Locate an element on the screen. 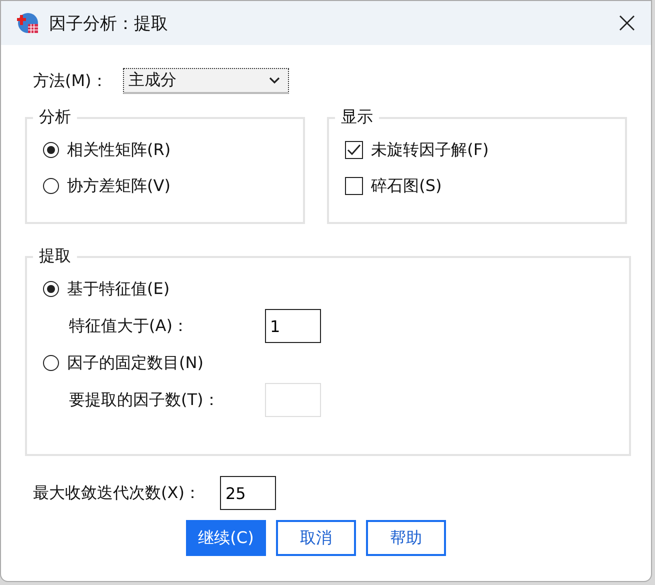  dialog-button: 继续(C) is located at coordinates (226, 538).